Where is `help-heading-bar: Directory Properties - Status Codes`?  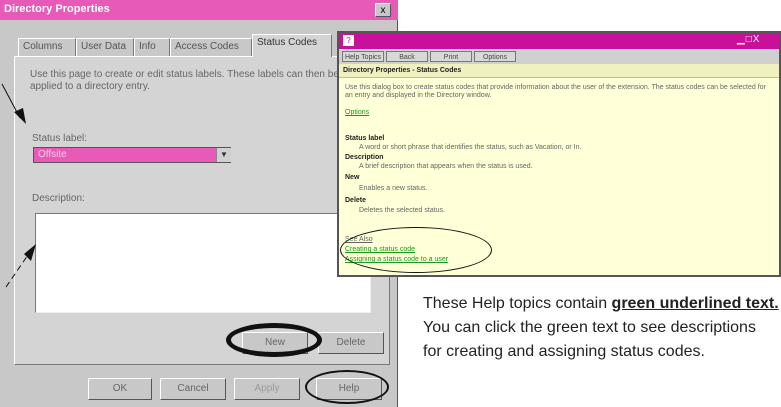
help-heading-bar: Directory Properties - Status Codes is located at coordinates (559, 71).